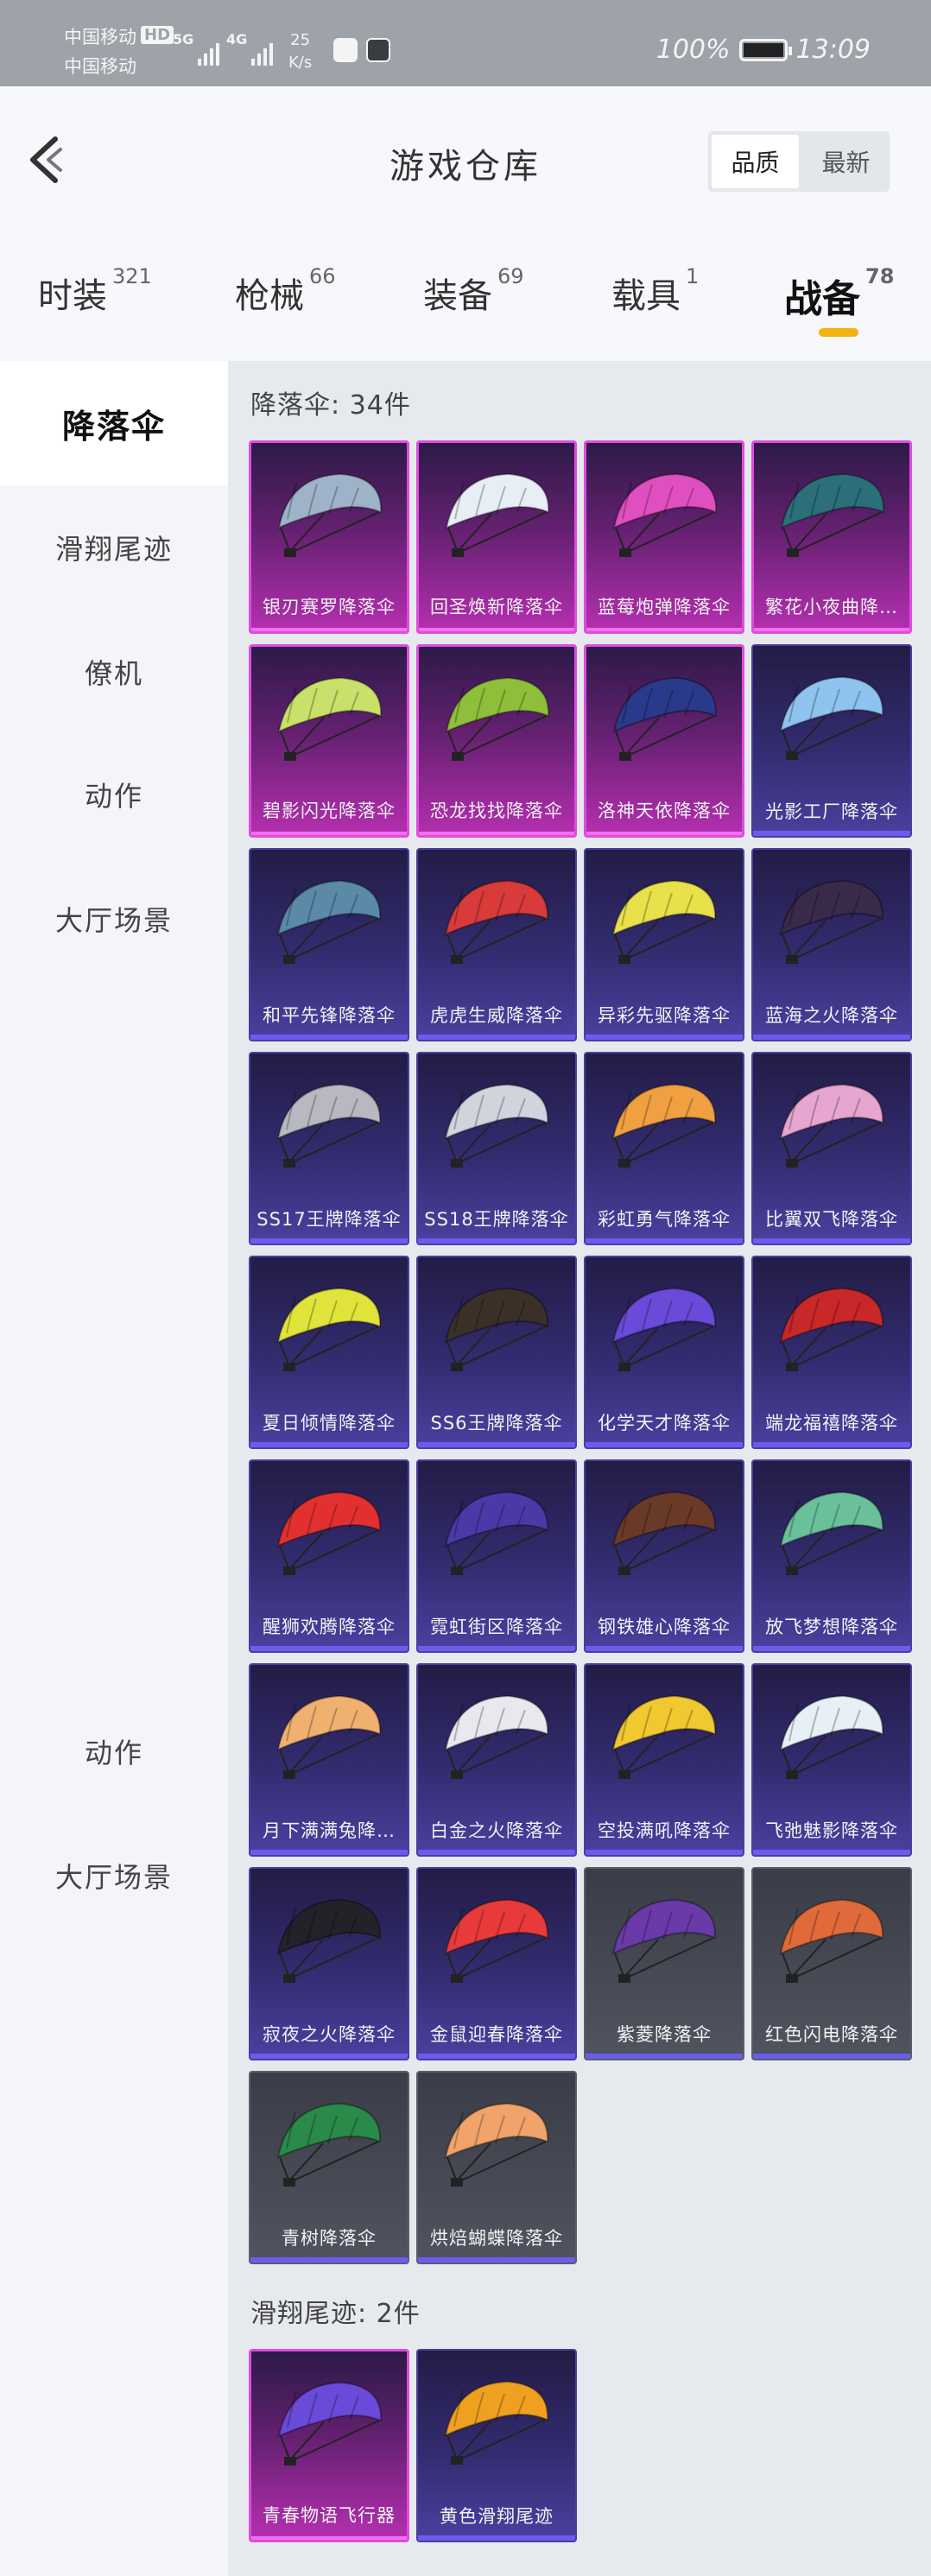 Image resolution: width=931 pixels, height=2576 pixels. What do you see at coordinates (114, 672) in the screenshot?
I see `sidebar-item-wingman: 僚机` at bounding box center [114, 672].